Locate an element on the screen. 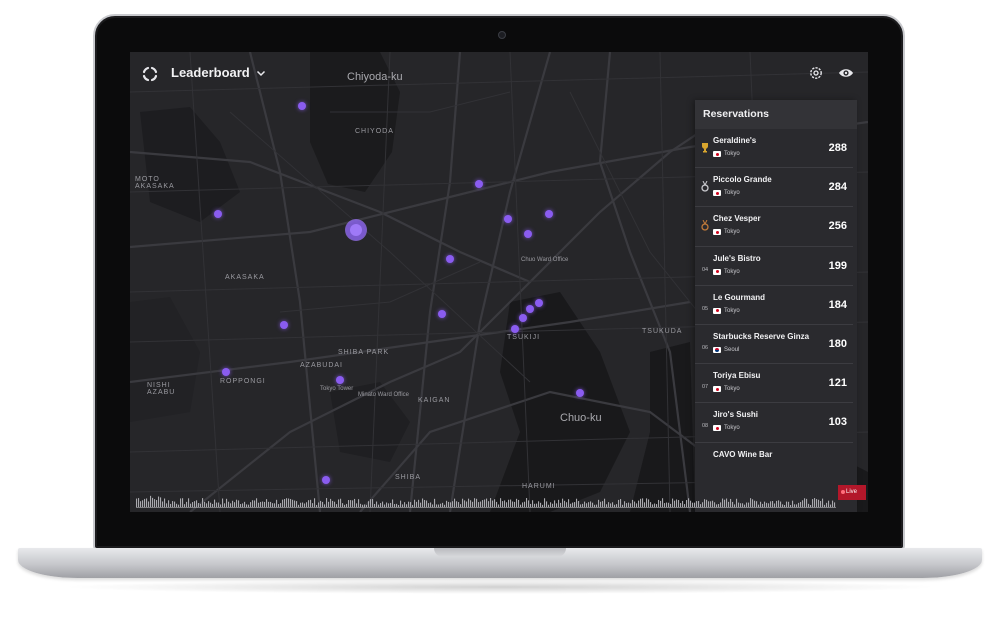 This screenshot has height=621, width=1000. leaderboard-row: 06 Starbucks Reserve Ginza Seoul 180 is located at coordinates (774, 345).